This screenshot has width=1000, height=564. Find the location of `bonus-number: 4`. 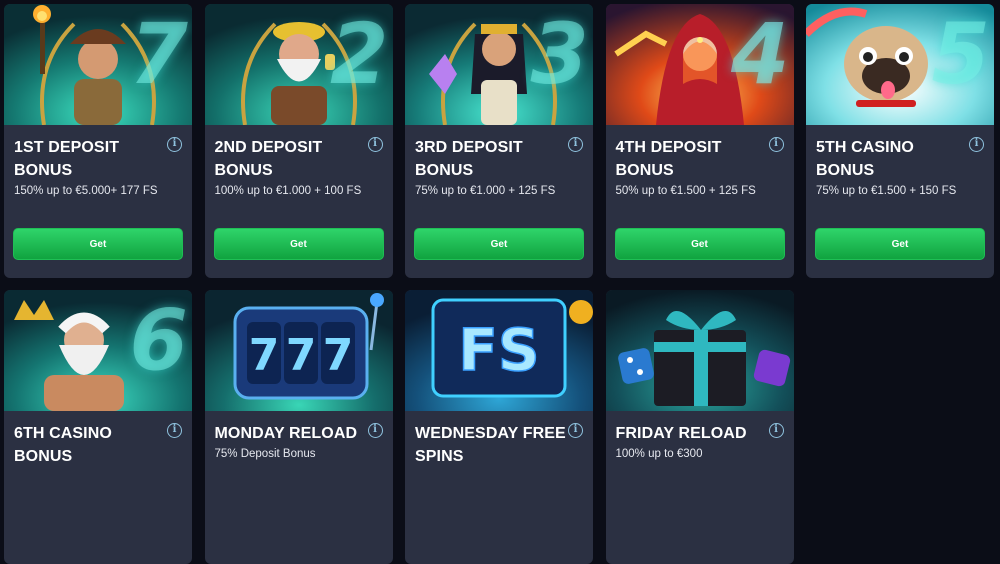

bonus-number: 4 is located at coordinates (760, 54).